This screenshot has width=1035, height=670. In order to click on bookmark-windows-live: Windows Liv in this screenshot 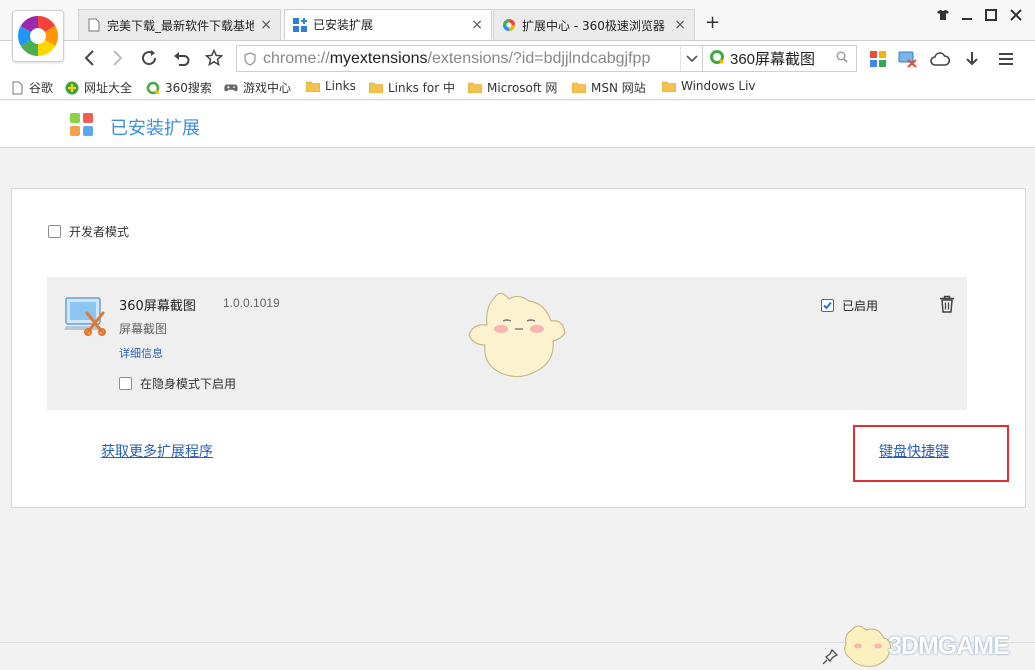, I will do `click(709, 86)`.